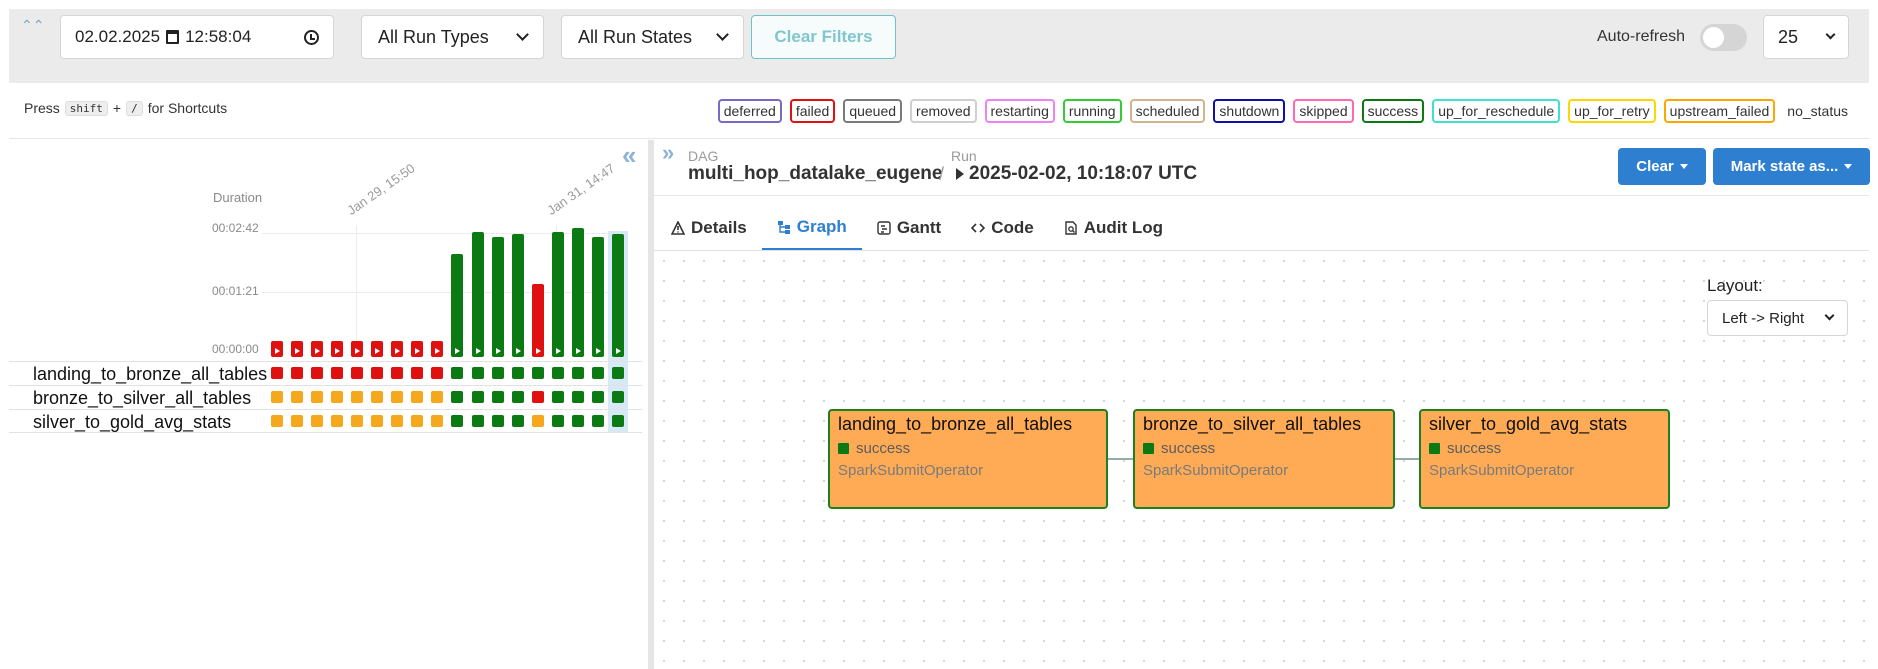 Image resolution: width=1878 pixels, height=669 pixels. I want to click on tab-gantt: Gantt, so click(909, 228).